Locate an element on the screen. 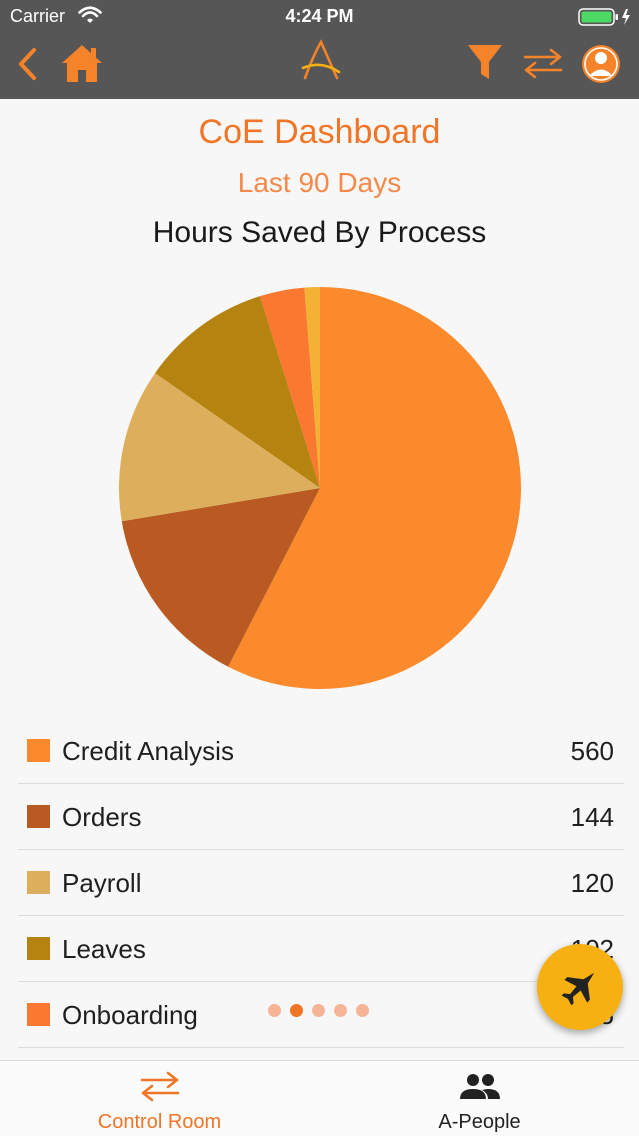 This screenshot has width=639, height=1136. home-icon is located at coordinates (82, 65).